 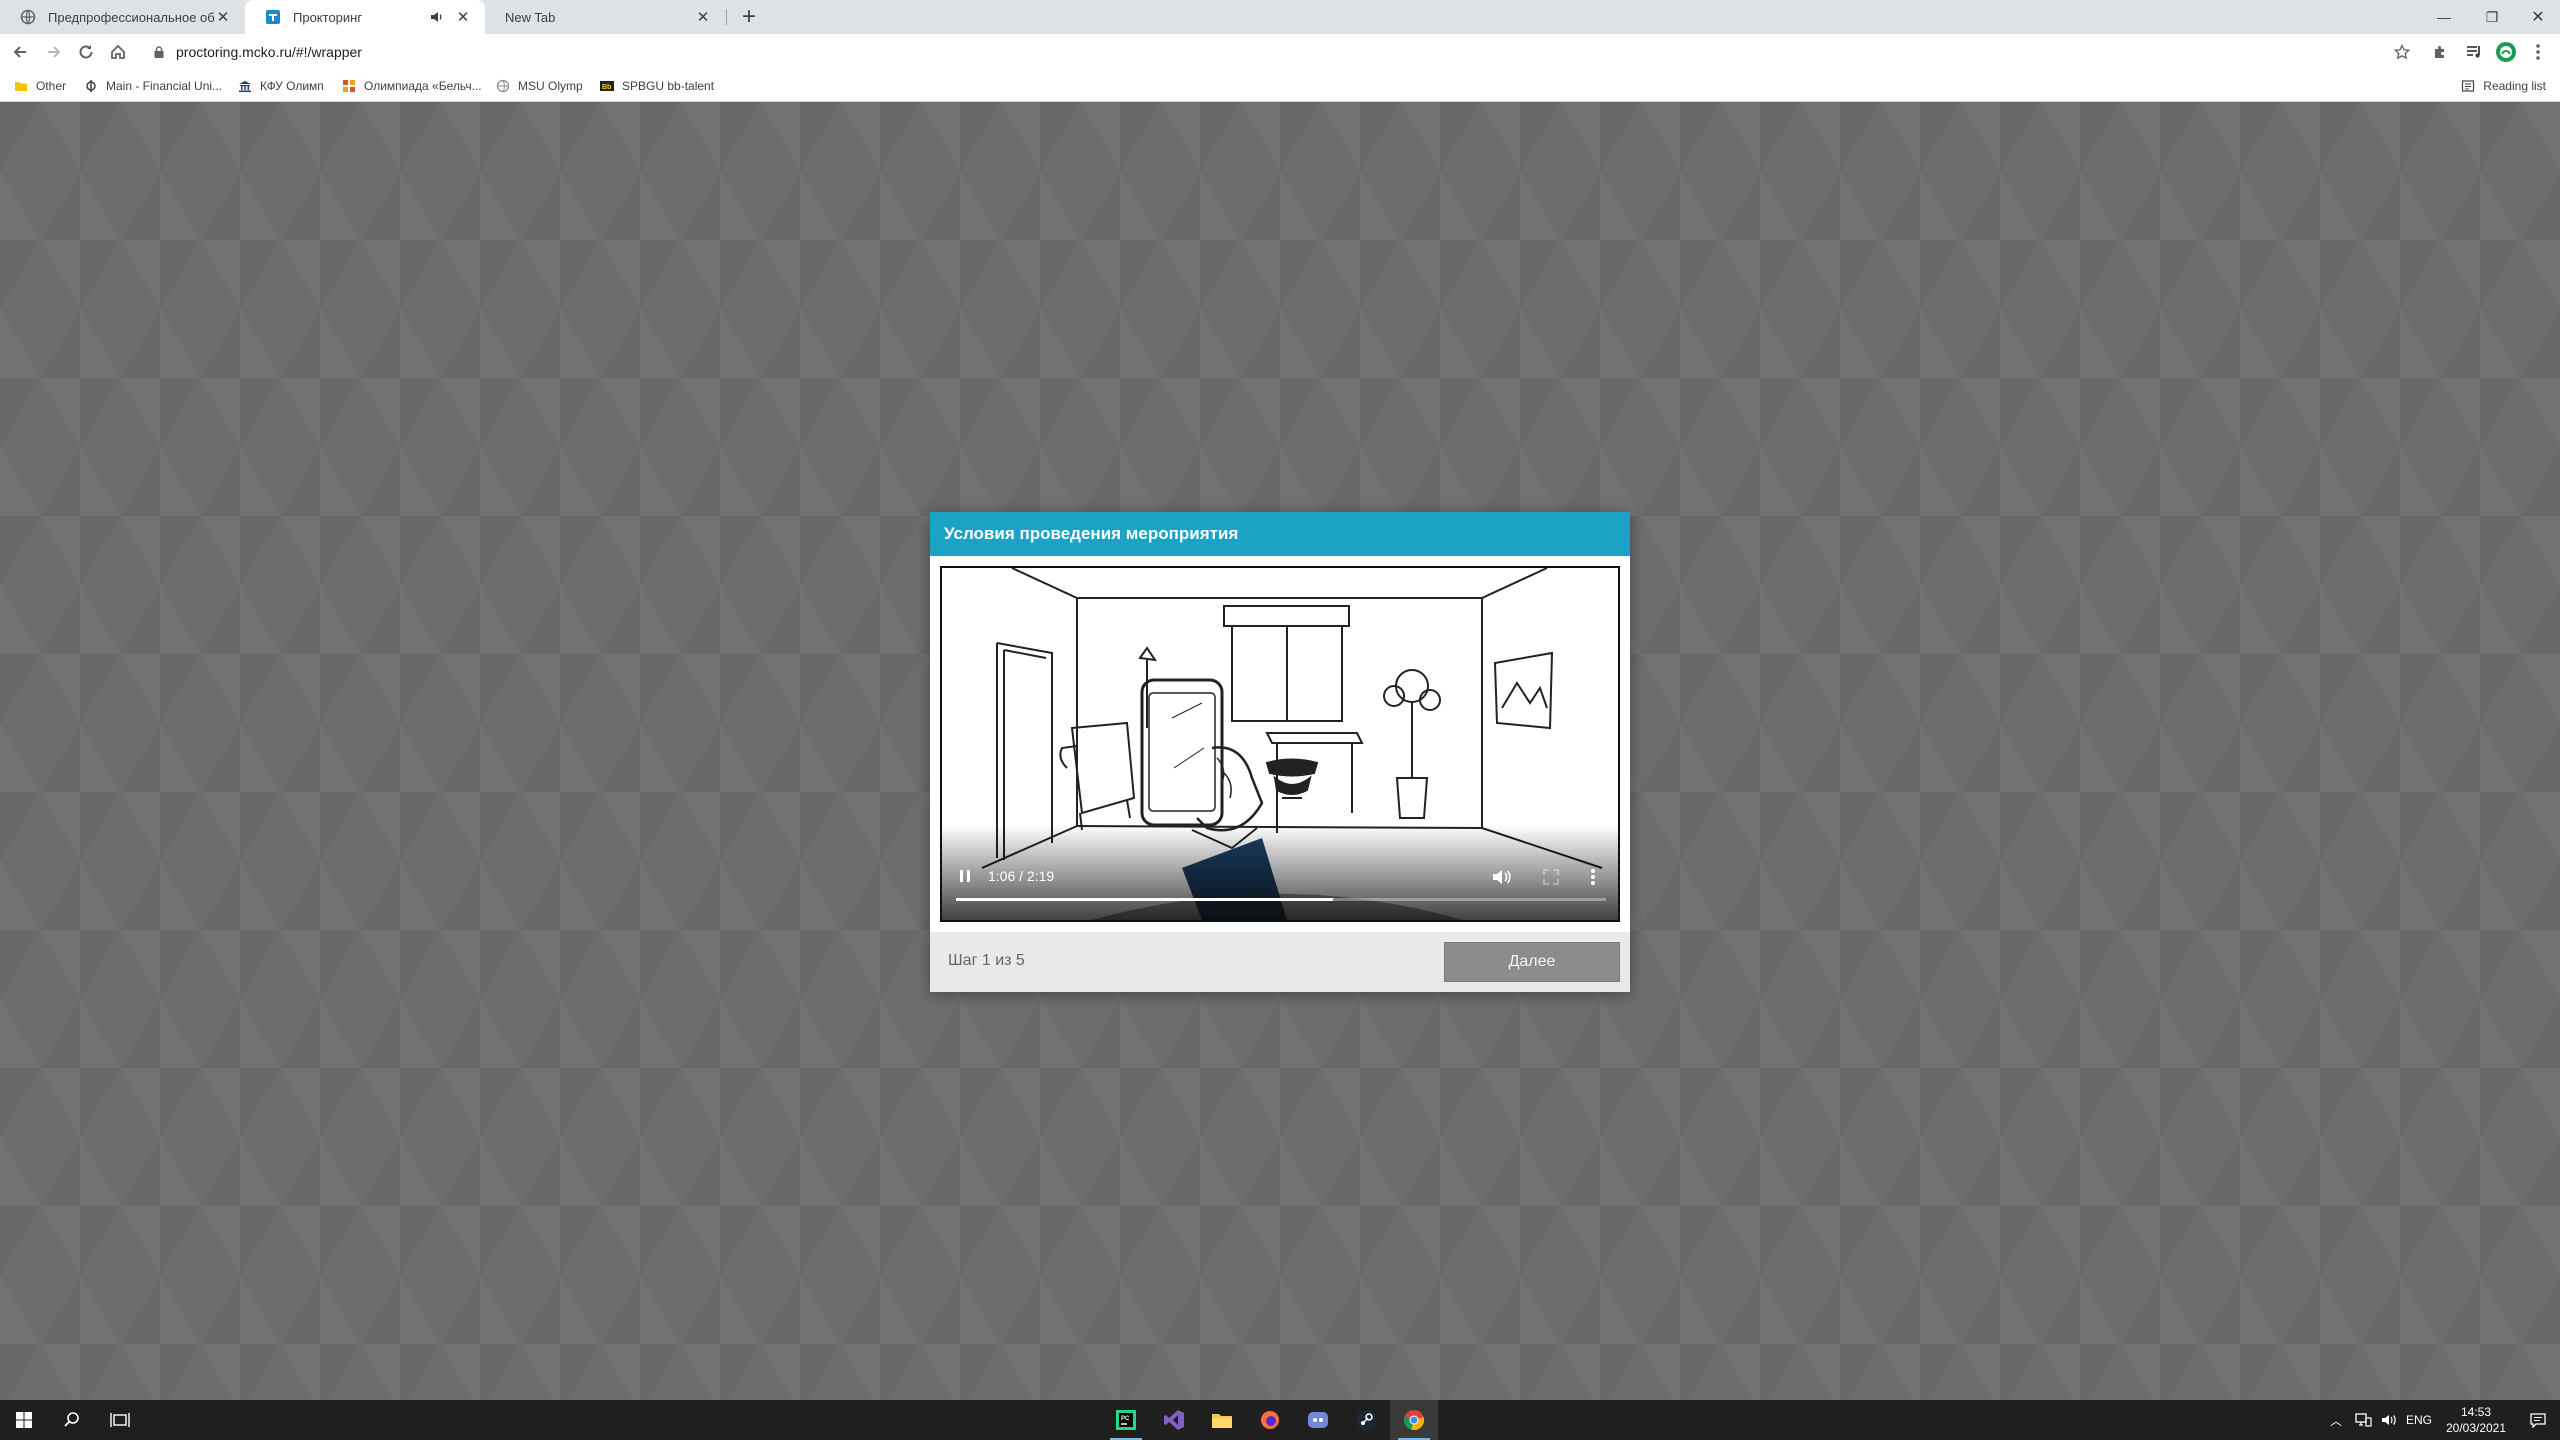 I want to click on home-icon, so click(x=118, y=51).